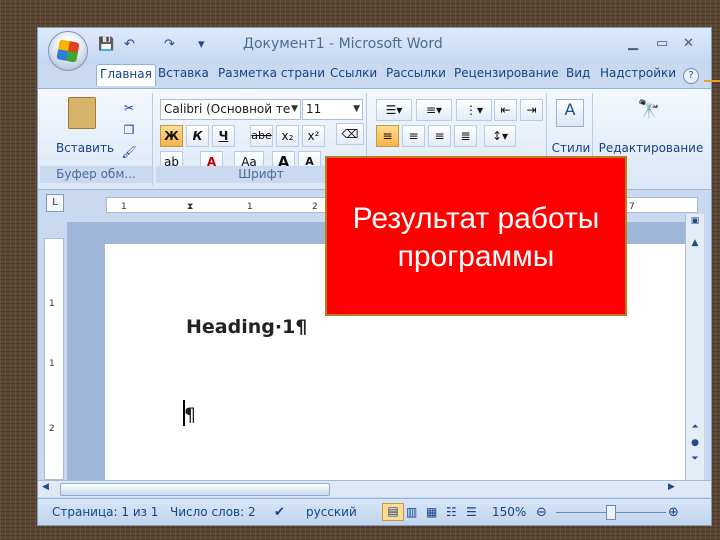 The width and height of the screenshot is (720, 540). What do you see at coordinates (332, 109) in the screenshot?
I see `font-size-combo: 11 ▼` at bounding box center [332, 109].